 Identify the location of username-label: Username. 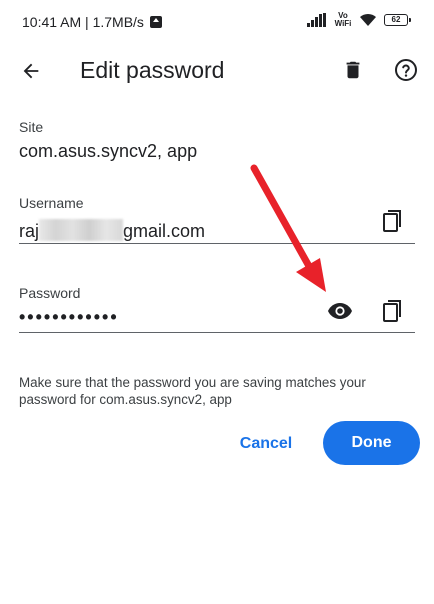
(51, 203).